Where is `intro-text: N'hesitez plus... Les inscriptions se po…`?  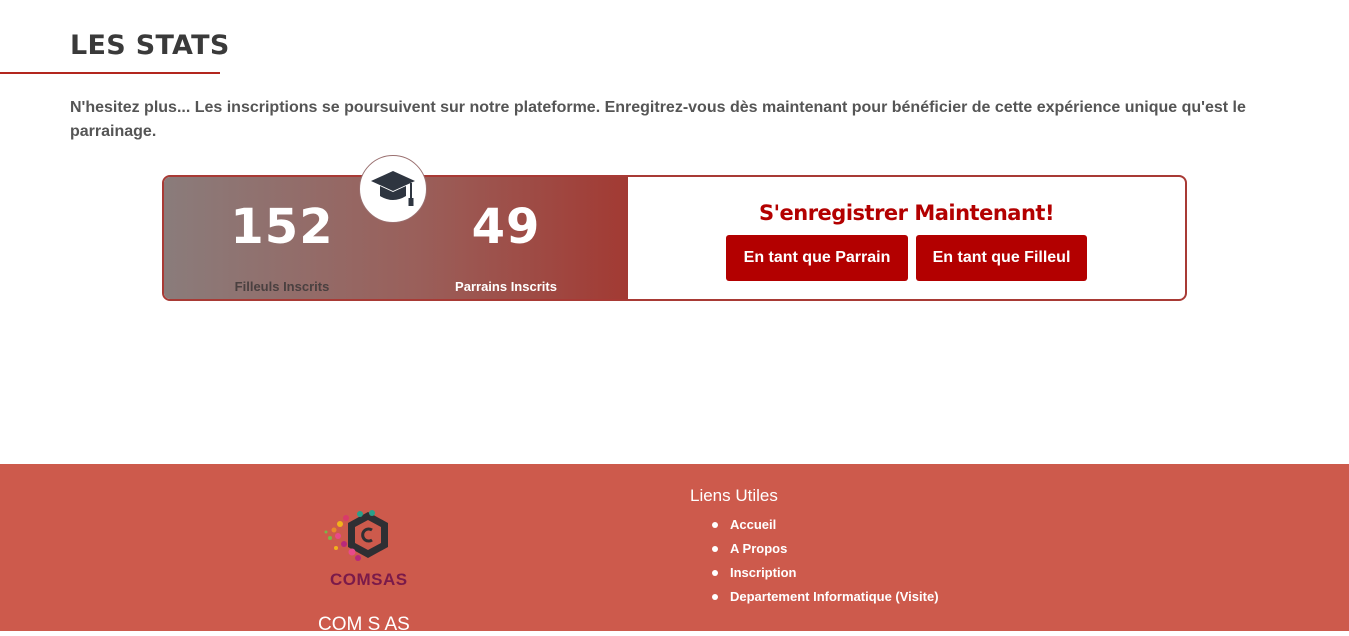
intro-text: N'hesitez plus... Les inscriptions se po… is located at coordinates (658, 119).